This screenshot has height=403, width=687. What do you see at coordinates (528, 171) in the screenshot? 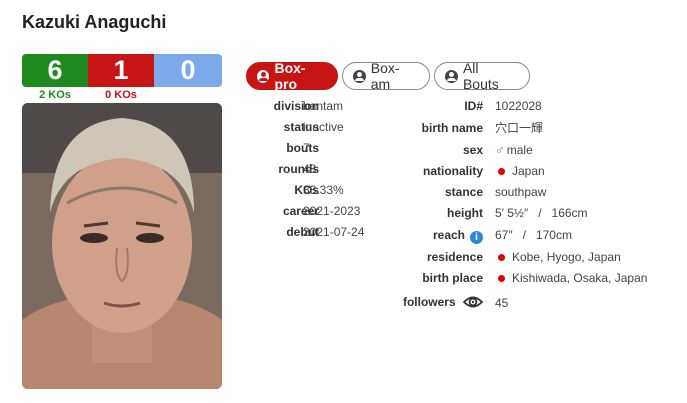
I see `nationality-text: Japan` at bounding box center [528, 171].